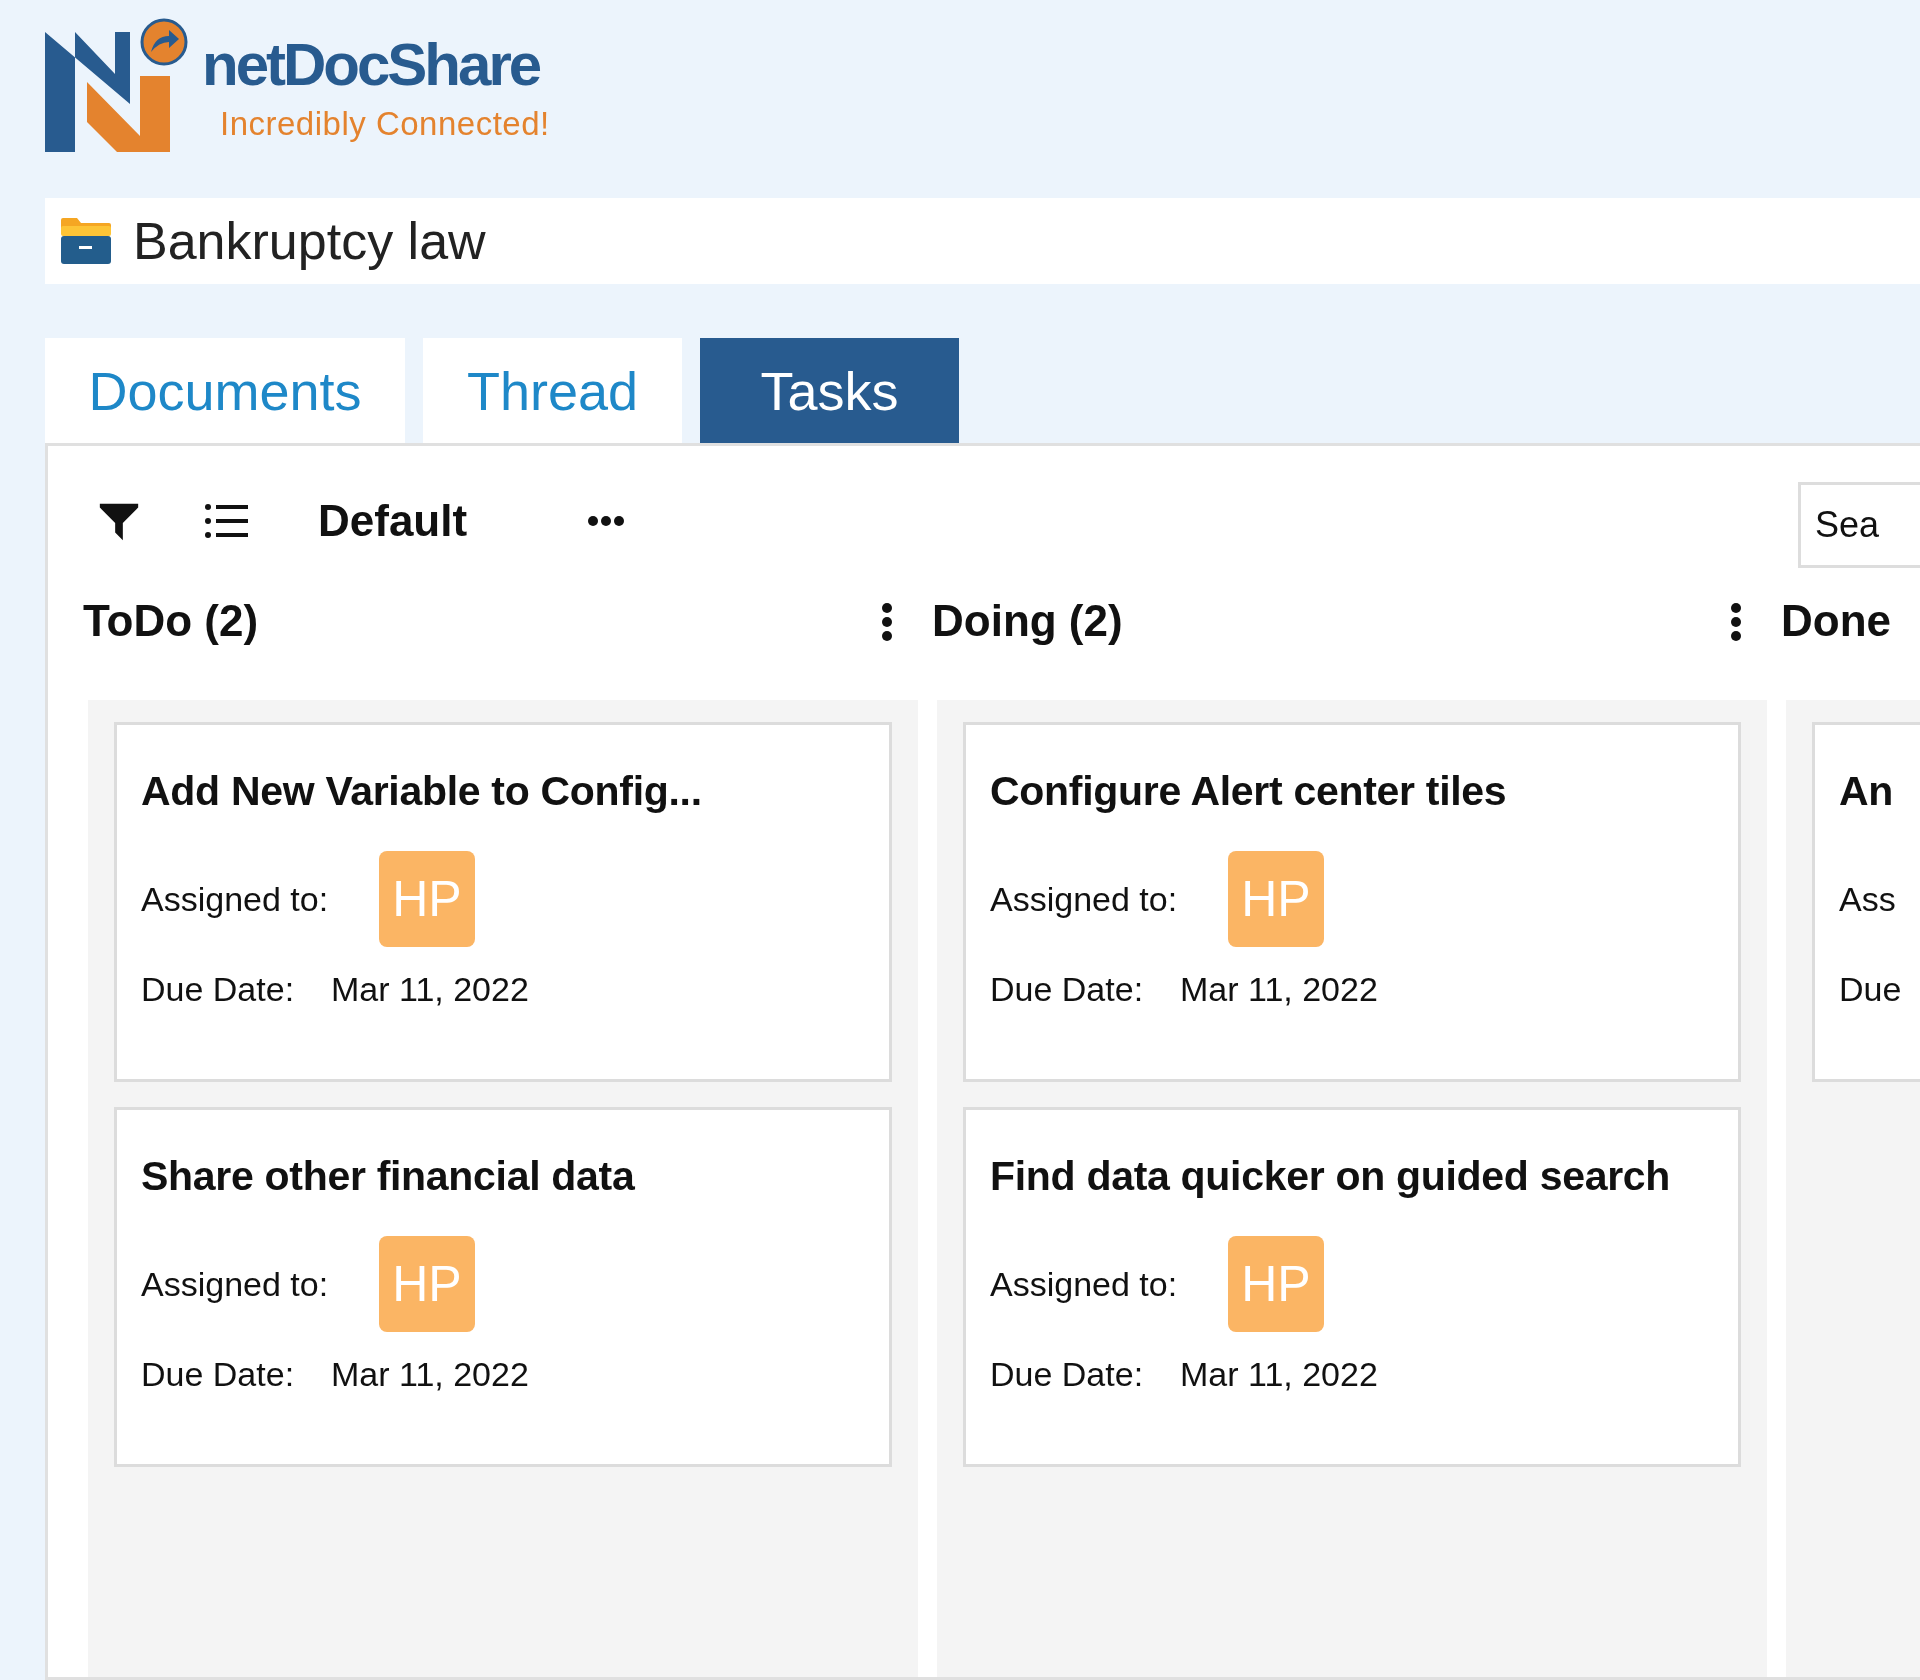 The height and width of the screenshot is (1680, 1920). What do you see at coordinates (503, 1287) in the screenshot?
I see `task-card: Share other financial data Assigned to: HP Due Date: Mar 11, 2022` at bounding box center [503, 1287].